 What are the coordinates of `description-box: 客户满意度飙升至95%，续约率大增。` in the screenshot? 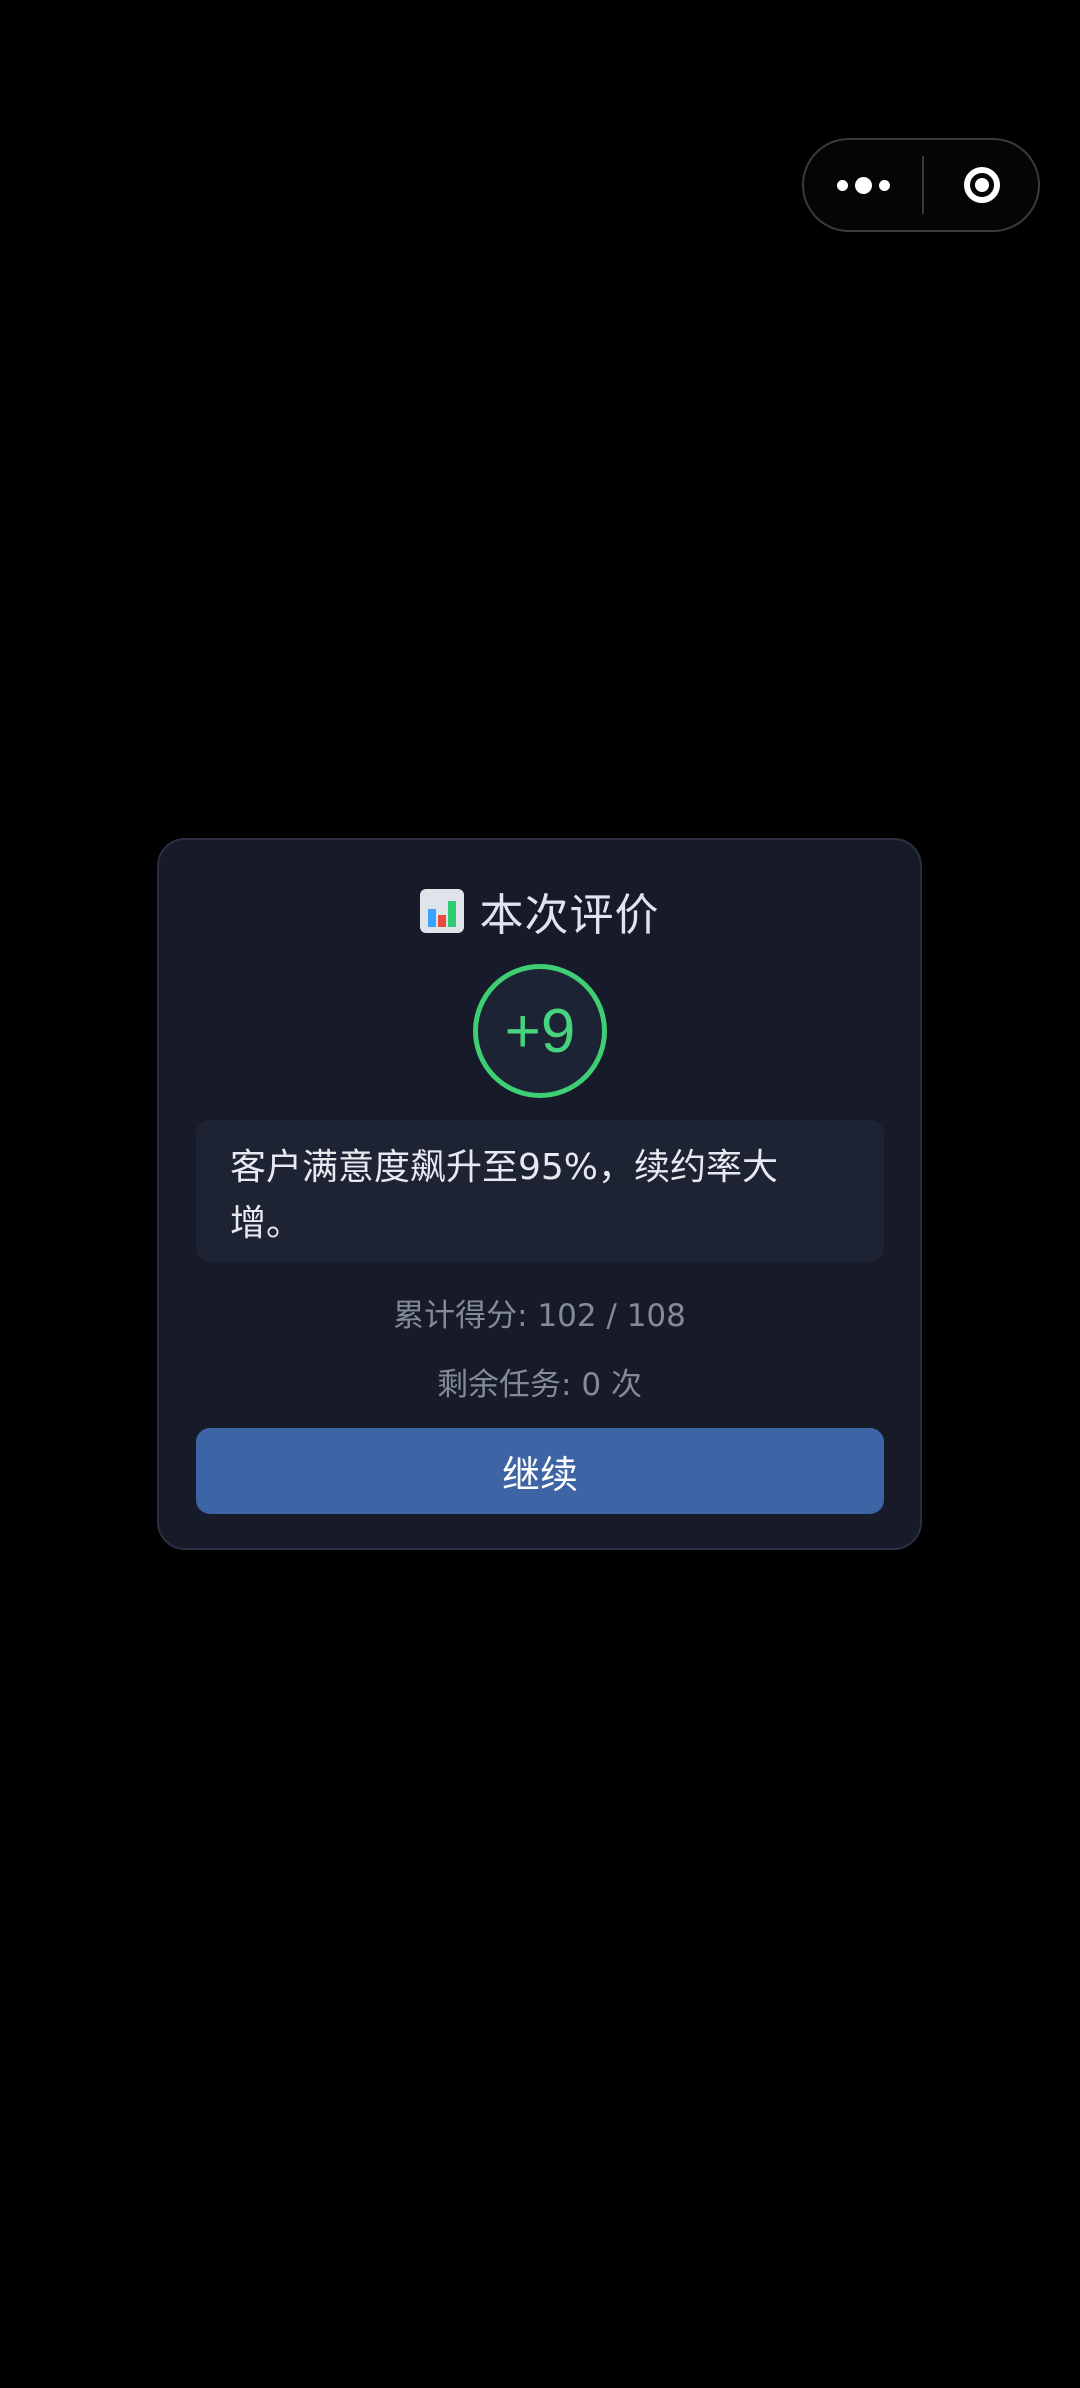 It's located at (540, 1191).